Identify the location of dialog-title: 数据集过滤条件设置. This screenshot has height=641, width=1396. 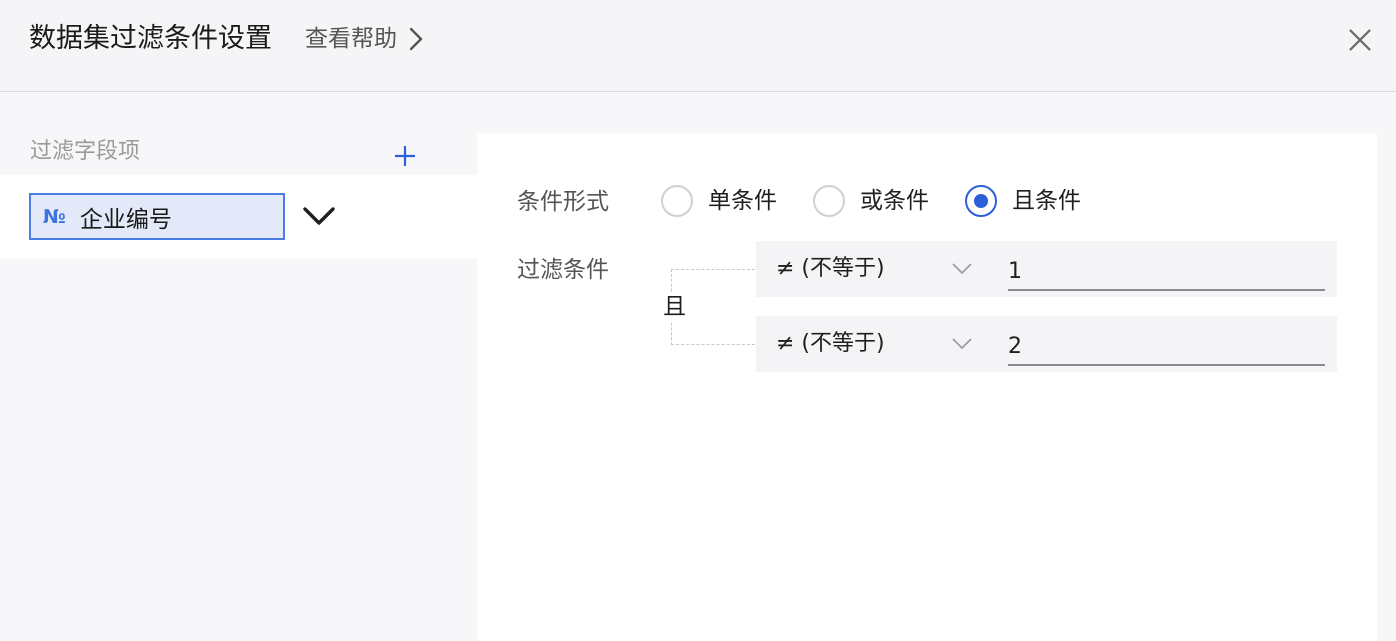
(150, 38).